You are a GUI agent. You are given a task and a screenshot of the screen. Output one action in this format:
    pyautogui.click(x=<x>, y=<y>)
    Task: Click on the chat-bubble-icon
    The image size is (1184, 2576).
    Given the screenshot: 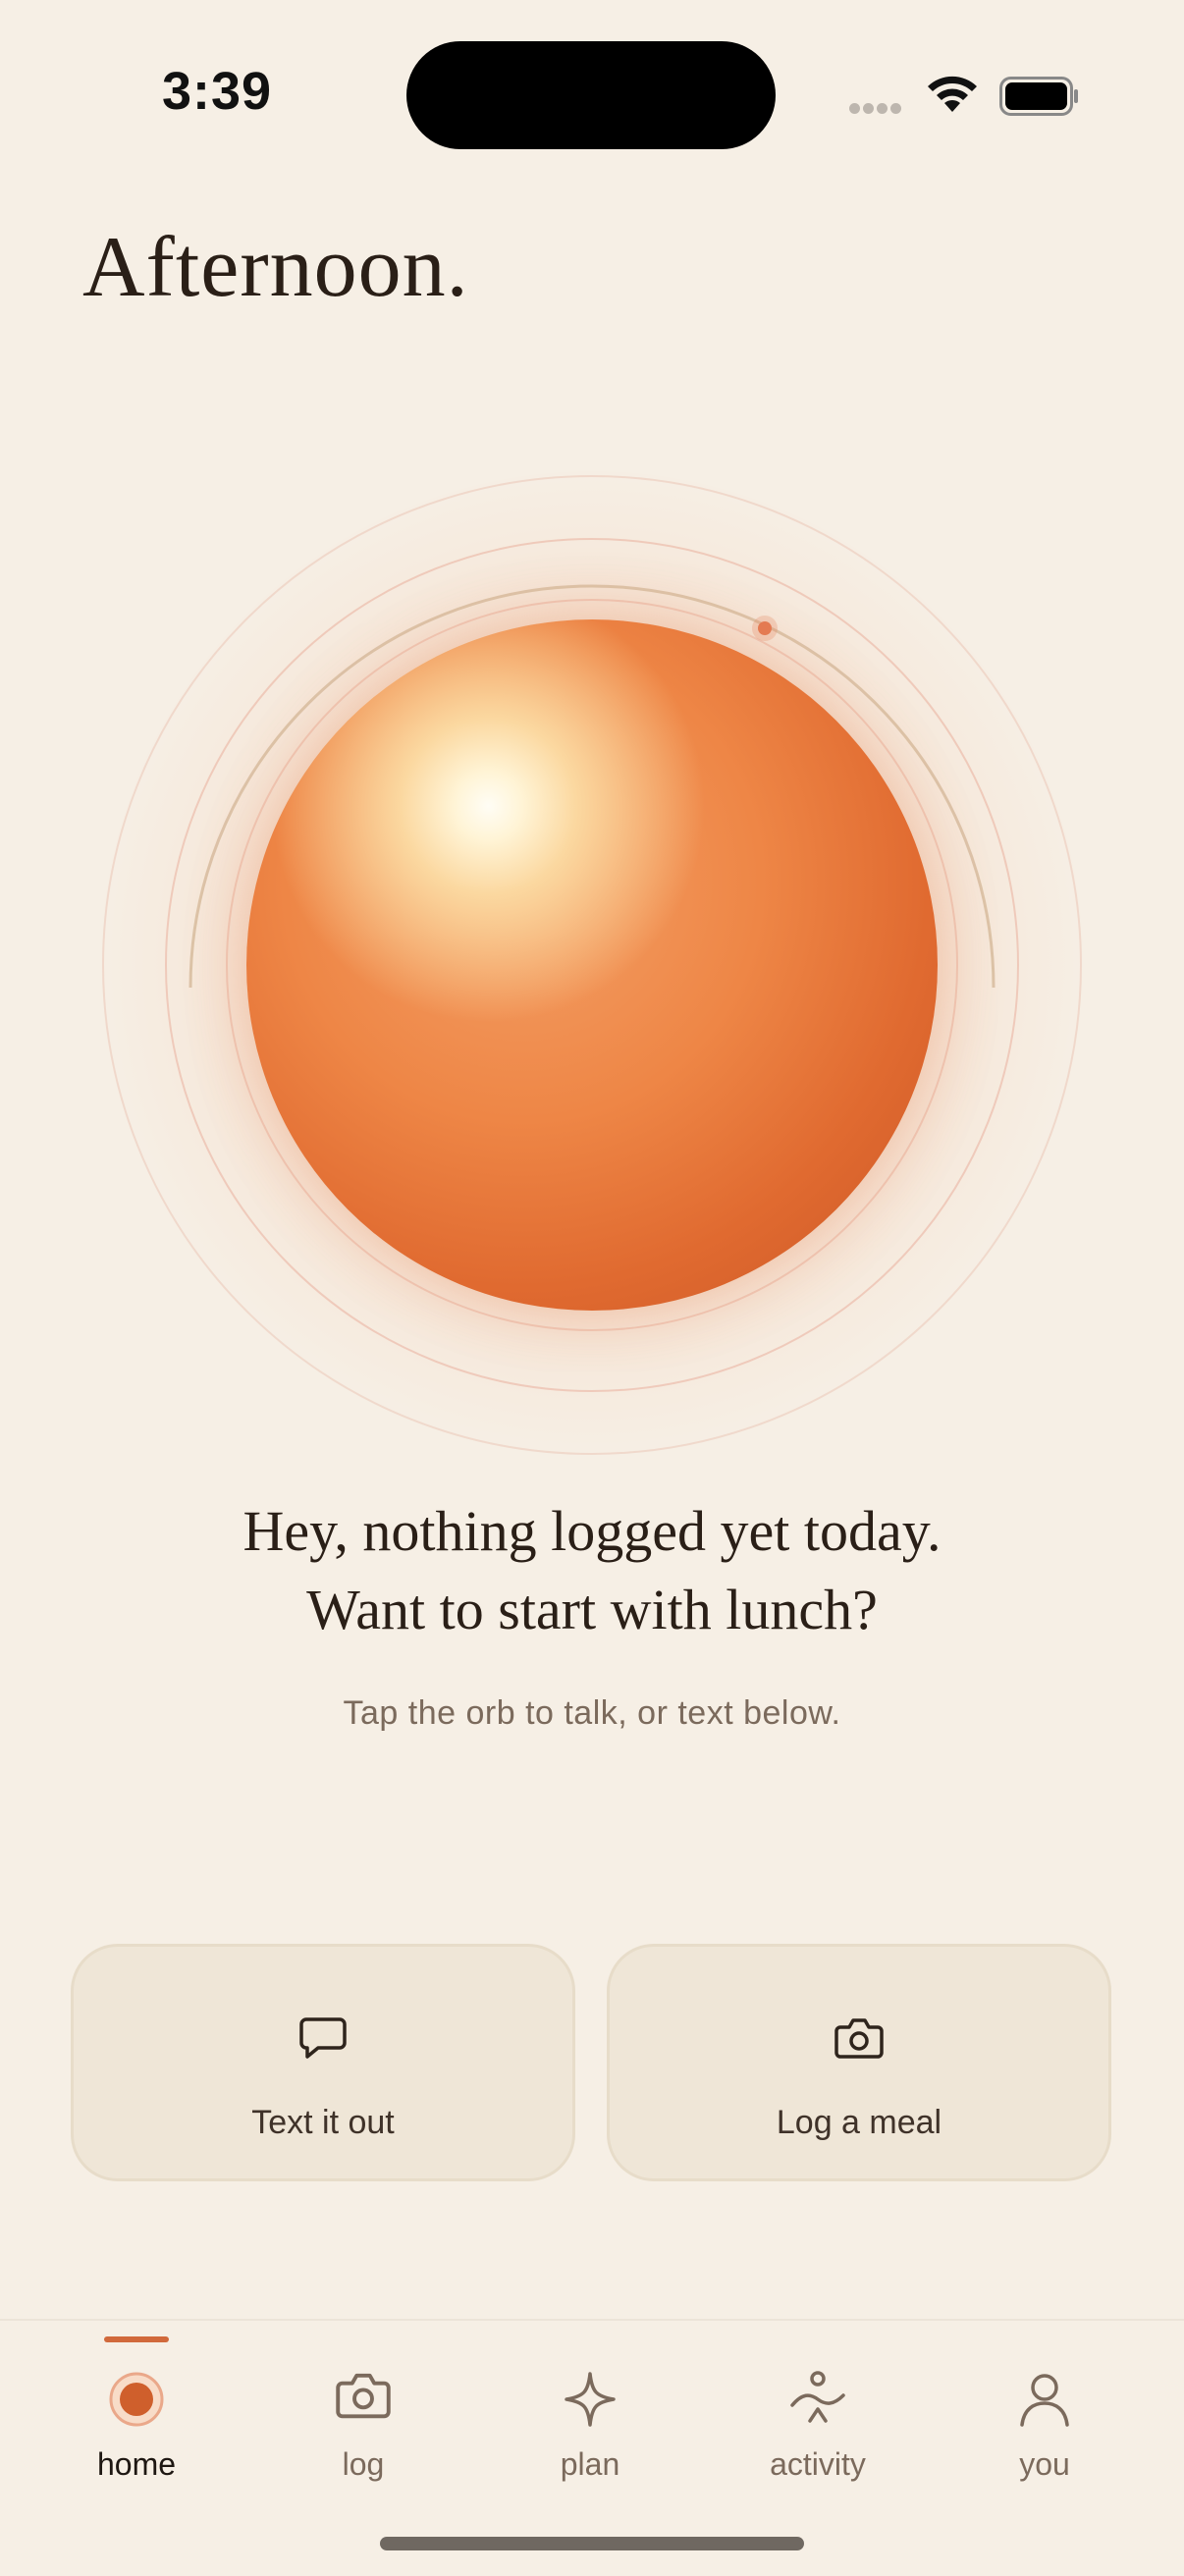 What is the action you would take?
    pyautogui.click(x=323, y=2038)
    